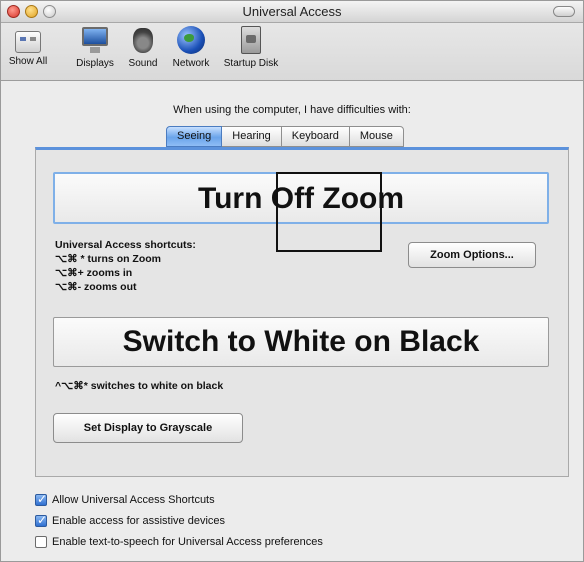 Image resolution: width=584 pixels, height=562 pixels. I want to click on toolbar-displays: Displays, so click(95, 47).